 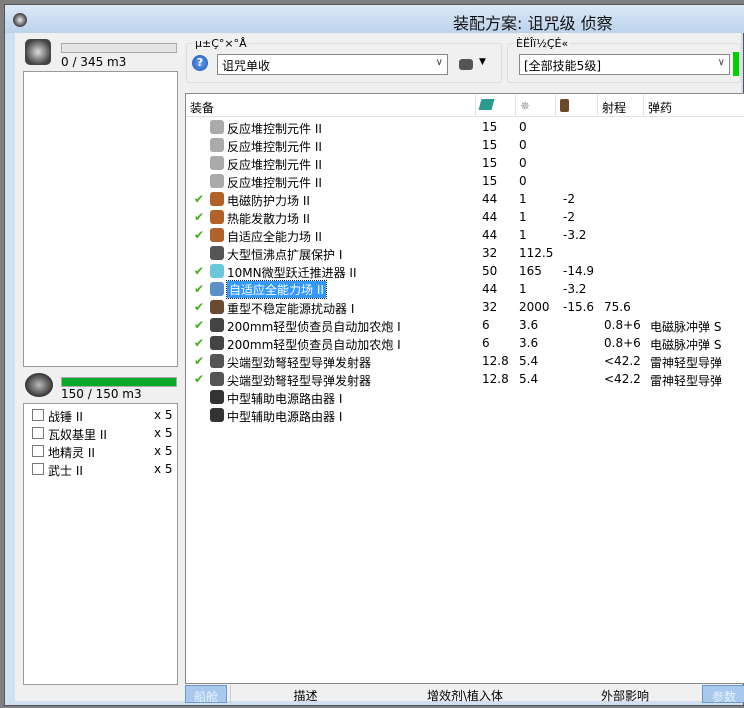 What do you see at coordinates (107, 469) in the screenshot?
I see `drone-item: 武士 II x 5` at bounding box center [107, 469].